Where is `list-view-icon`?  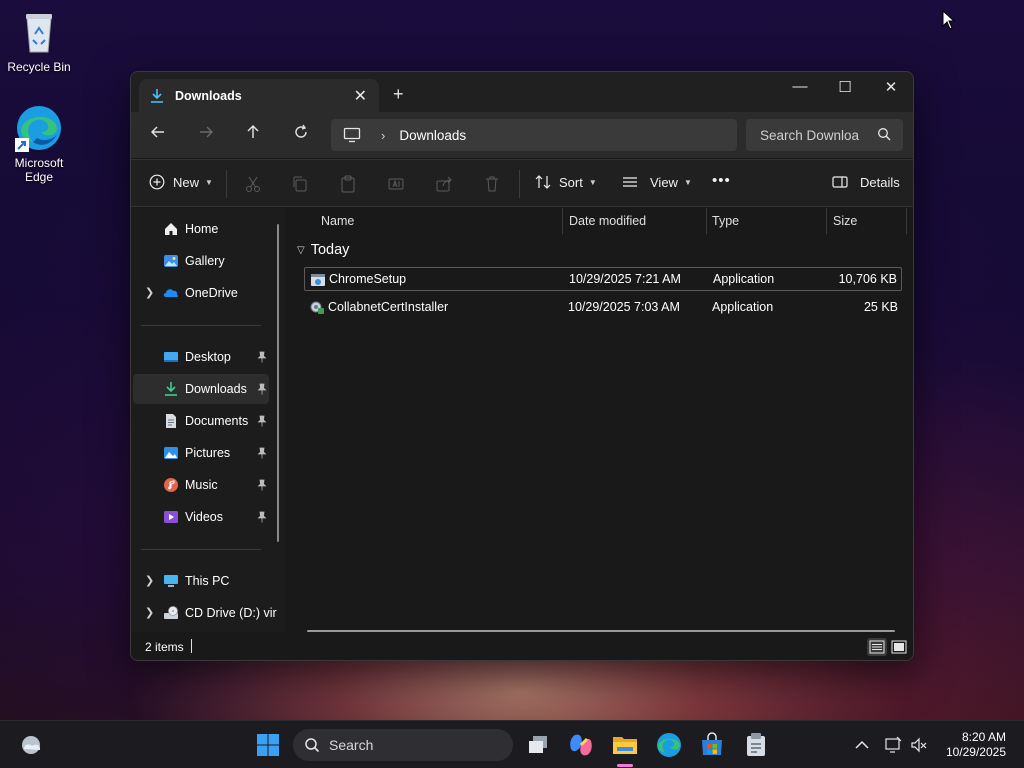
list-view-icon is located at coordinates (877, 647).